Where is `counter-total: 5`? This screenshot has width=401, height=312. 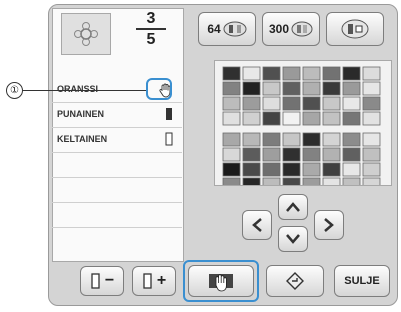
counter-total: 5 is located at coordinates (151, 39).